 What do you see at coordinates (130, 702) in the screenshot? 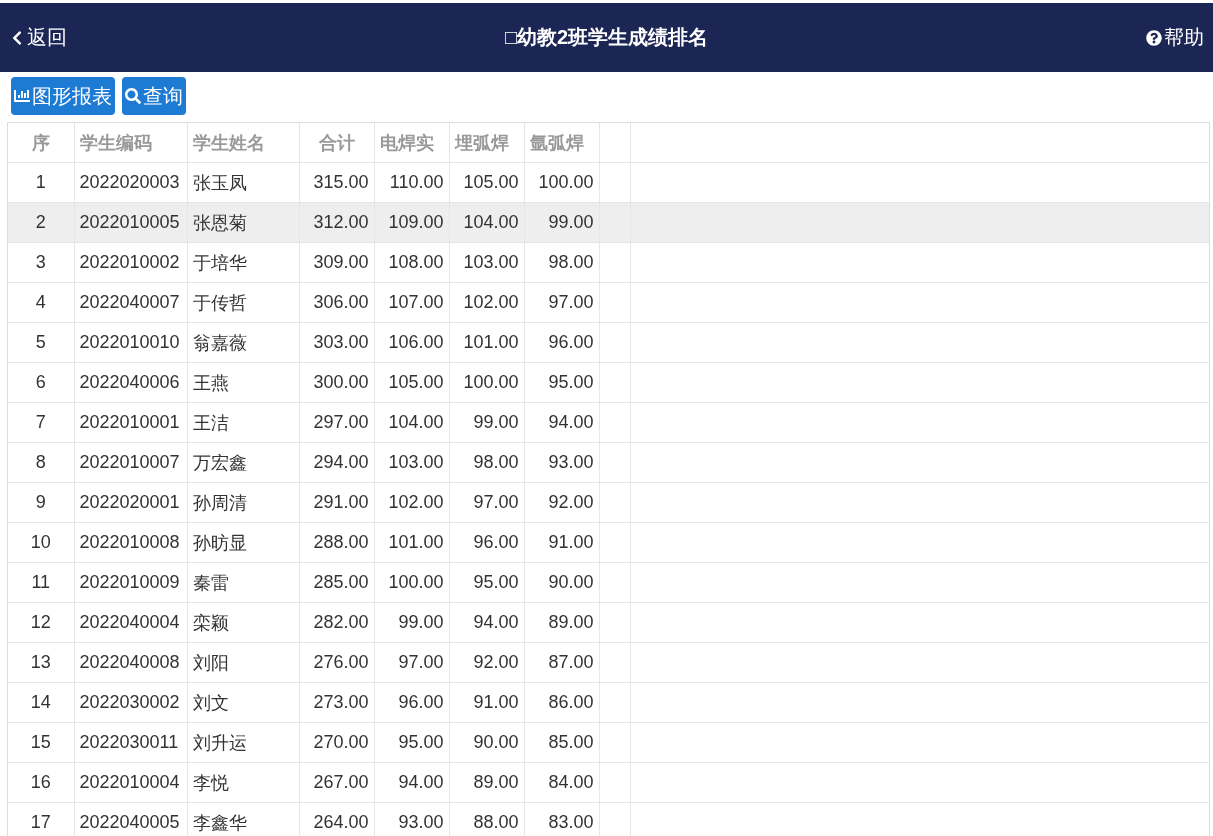
I see `table-cell: 2022030002` at bounding box center [130, 702].